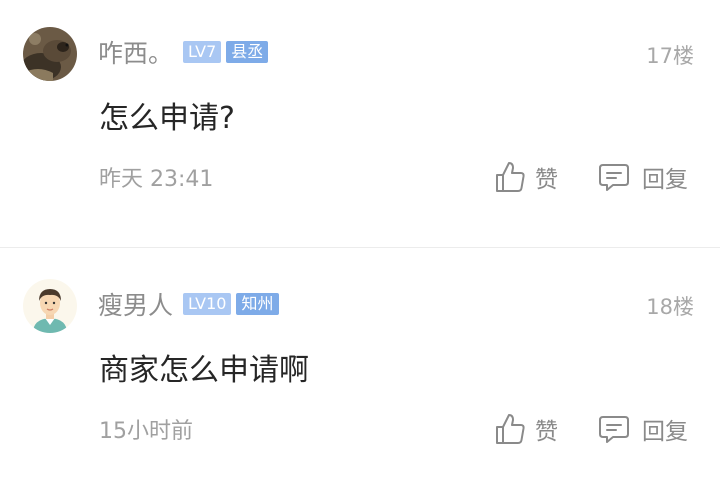 This screenshot has width=720, height=495. Describe the element at coordinates (257, 304) in the screenshot. I see `title-badge: 知州` at that location.